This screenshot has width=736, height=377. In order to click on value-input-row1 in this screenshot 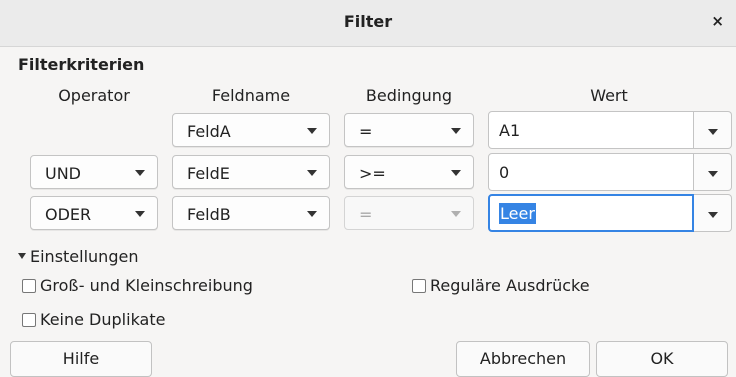, I will do `click(591, 130)`.